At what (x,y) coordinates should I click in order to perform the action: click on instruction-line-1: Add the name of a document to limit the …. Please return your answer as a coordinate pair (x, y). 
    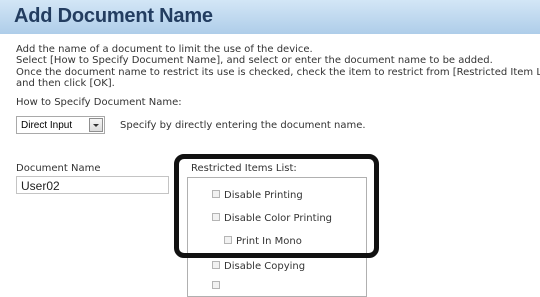
    Looking at the image, I should click on (164, 49).